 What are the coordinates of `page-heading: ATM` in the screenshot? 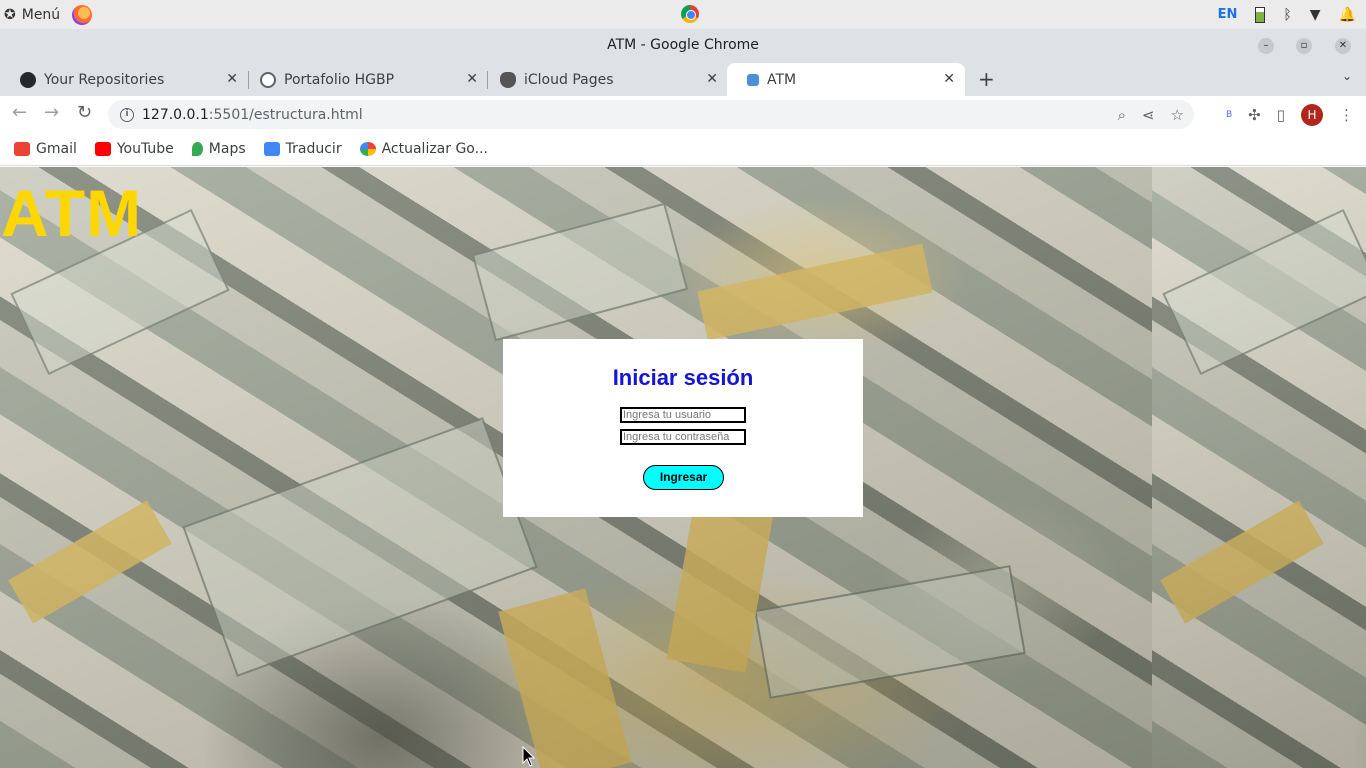 It's located at (72, 213).